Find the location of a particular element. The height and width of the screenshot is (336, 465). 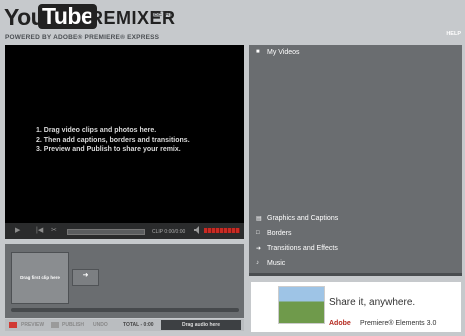

preview-icon is located at coordinates (13, 325).